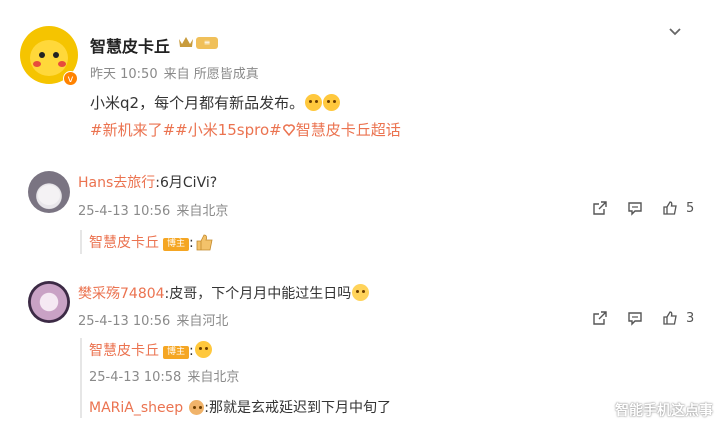 The image size is (719, 432). Describe the element at coordinates (207, 43) in the screenshot. I see `level-badge: ≡` at that location.